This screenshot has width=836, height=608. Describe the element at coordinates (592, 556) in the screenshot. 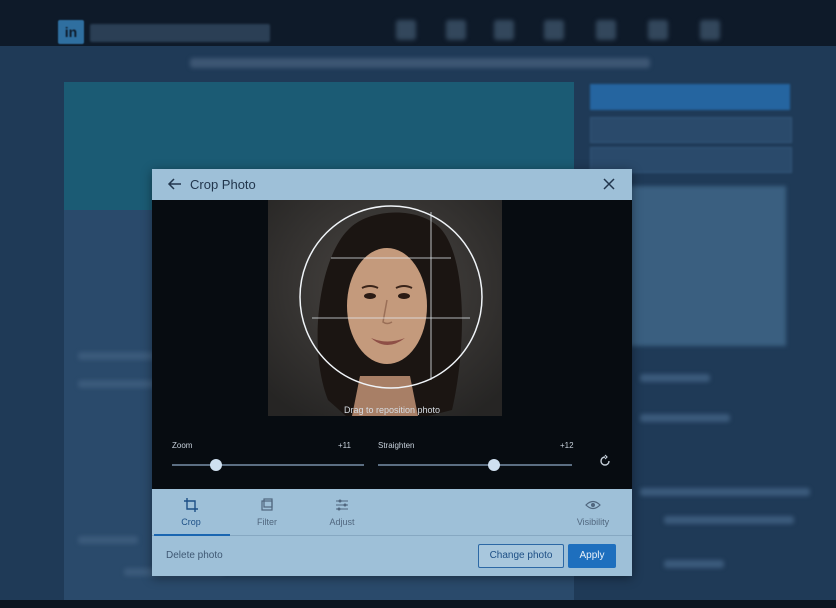

I see `apply-button: Apply` at that location.